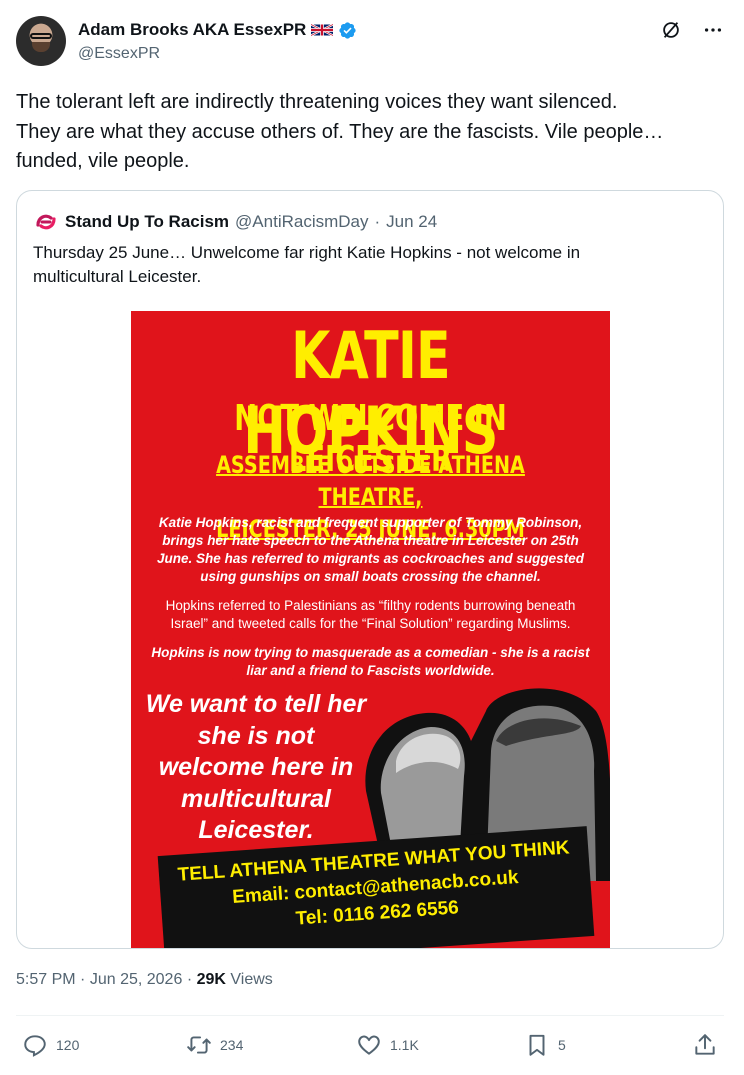 This screenshot has height=1075, width=744. Describe the element at coordinates (41, 36) in the screenshot. I see `avatar-glasses` at that location.